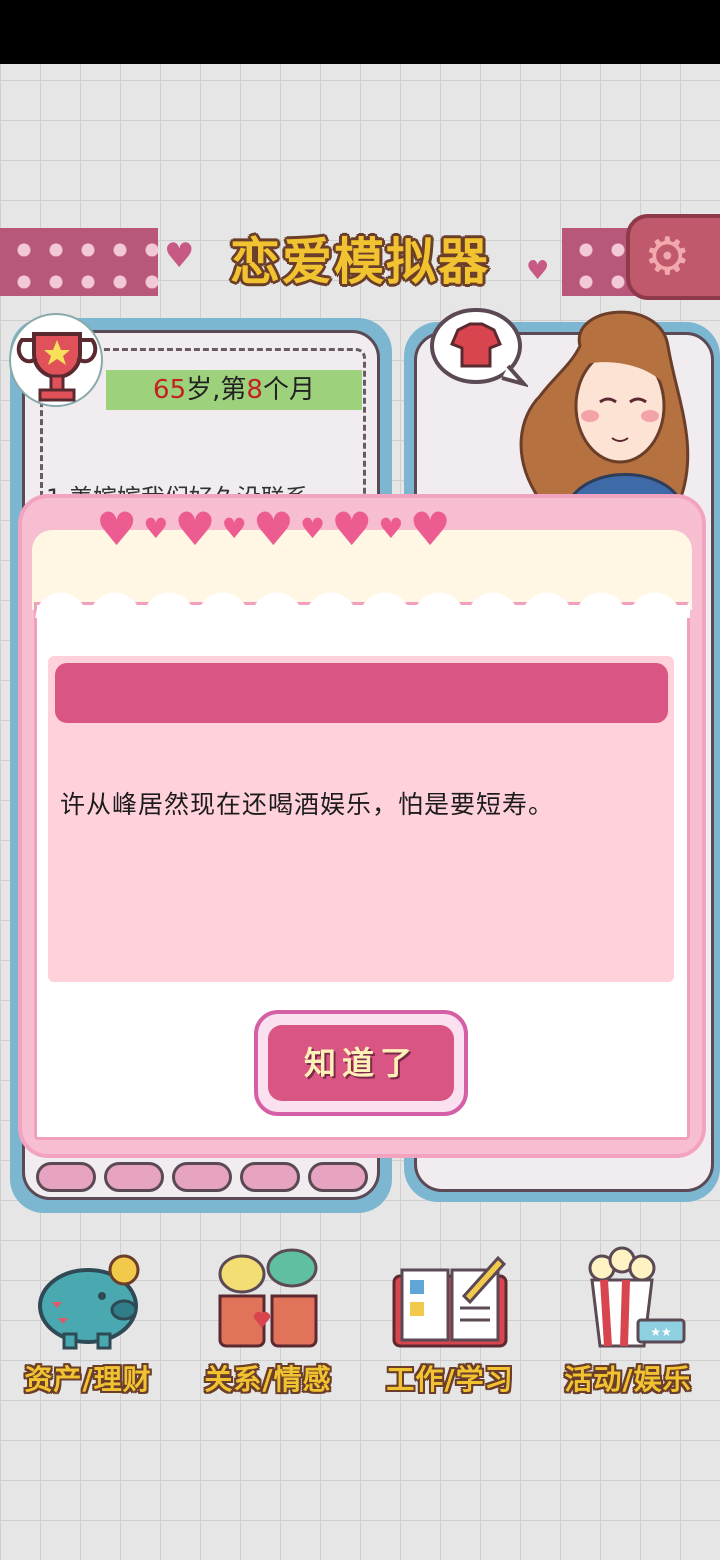  I want to click on gear-icon: ⚙, so click(667, 257).